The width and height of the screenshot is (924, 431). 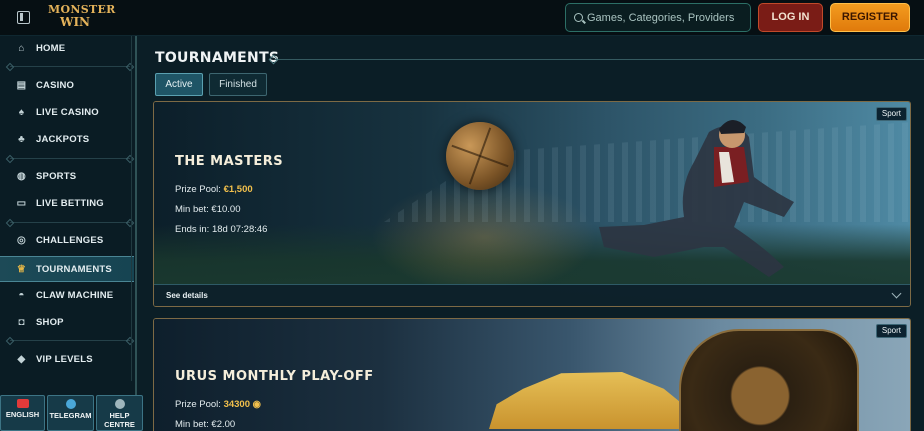 I want to click on ends-in-countdown: Ends in: 18d 07:28:46, so click(x=221, y=229).